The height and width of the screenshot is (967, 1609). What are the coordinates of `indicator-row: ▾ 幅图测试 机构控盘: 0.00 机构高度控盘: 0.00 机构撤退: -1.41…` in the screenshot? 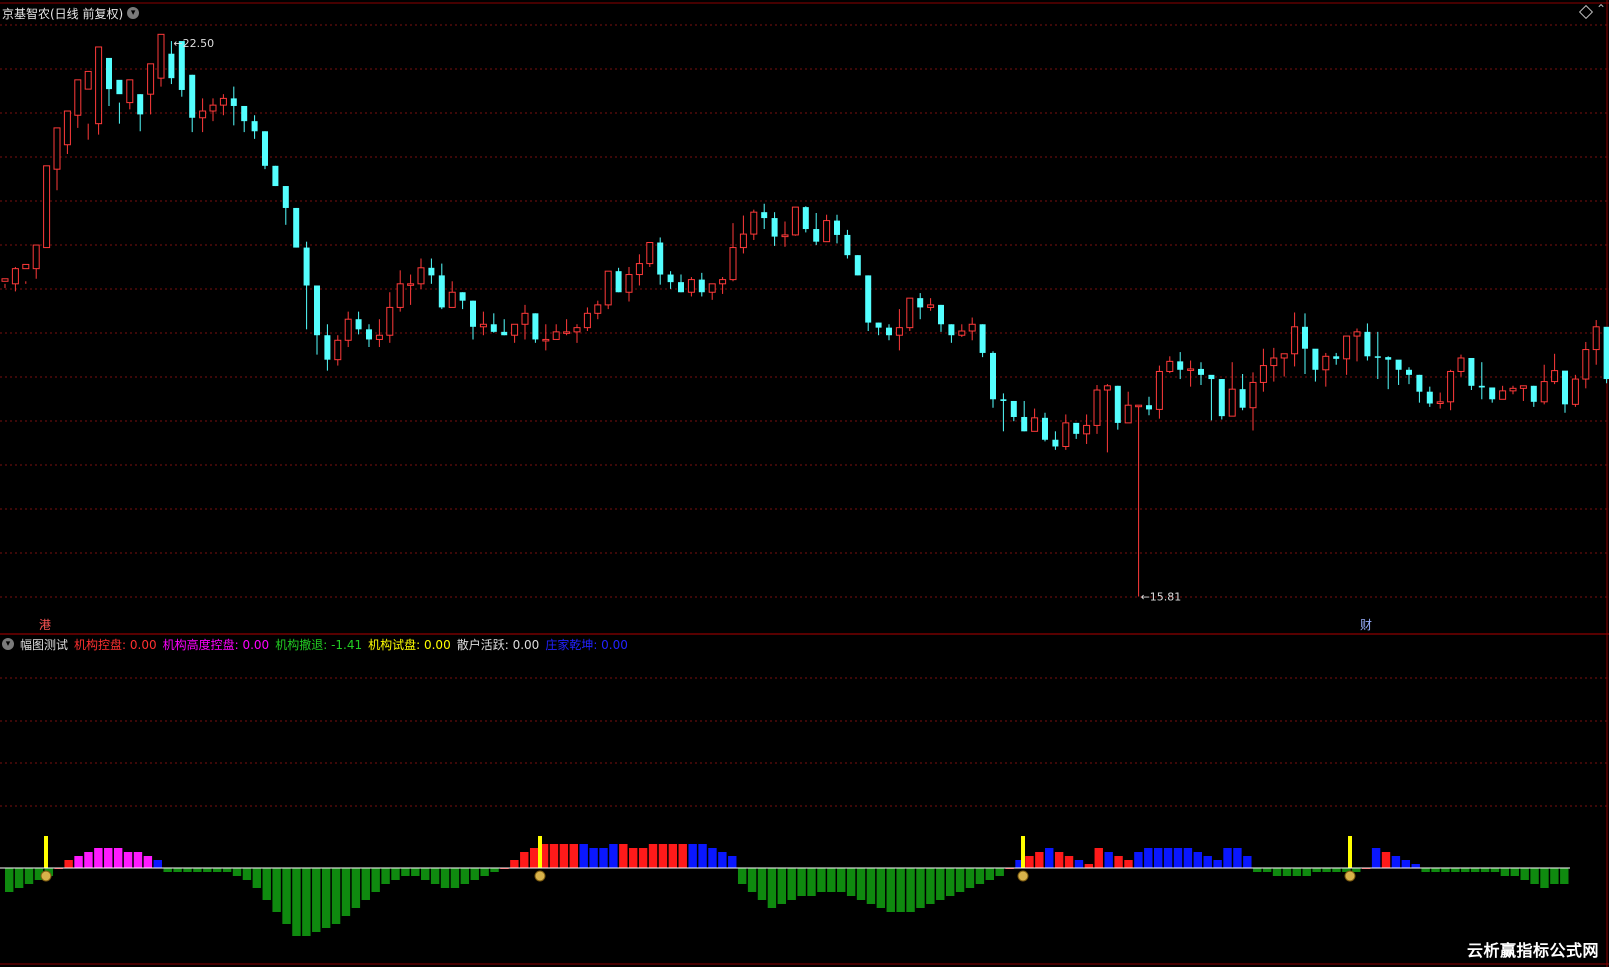 It's located at (317, 644).